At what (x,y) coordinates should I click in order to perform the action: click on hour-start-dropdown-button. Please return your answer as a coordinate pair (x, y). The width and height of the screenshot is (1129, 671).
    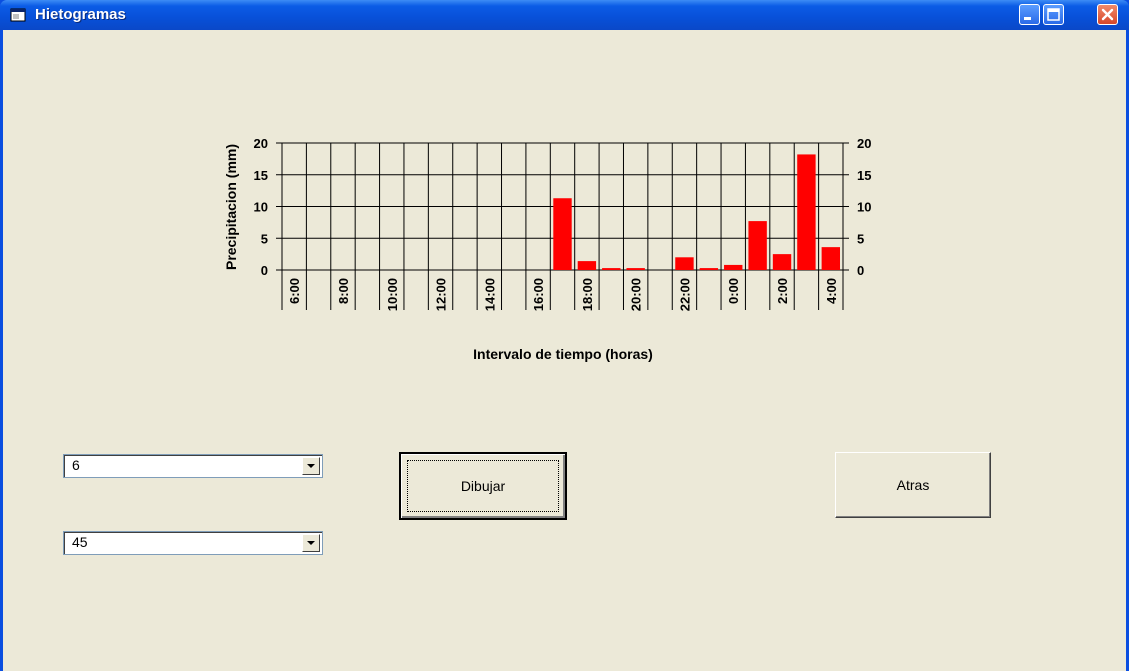
    Looking at the image, I should click on (311, 466).